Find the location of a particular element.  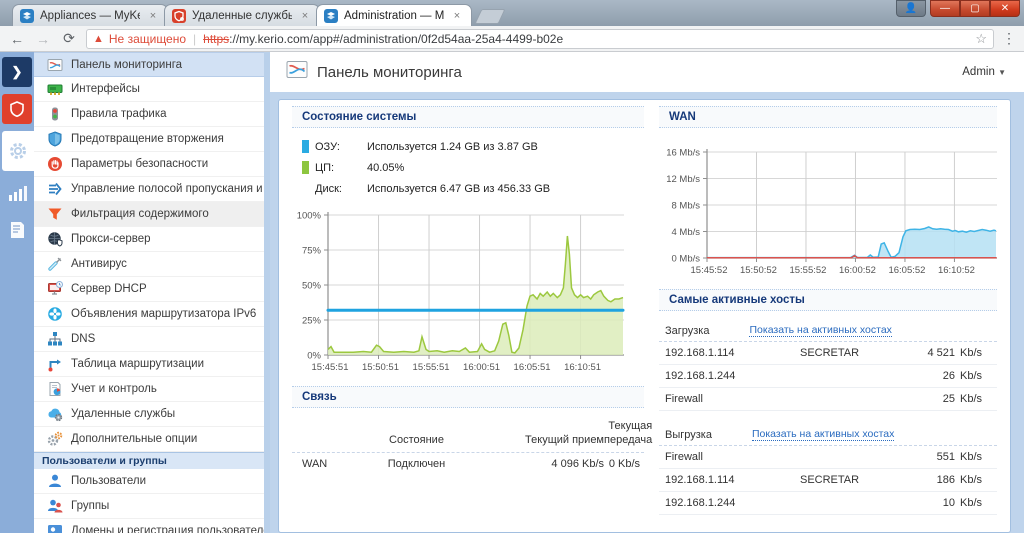

host-rate-value: 551 is located at coordinates (945, 457).